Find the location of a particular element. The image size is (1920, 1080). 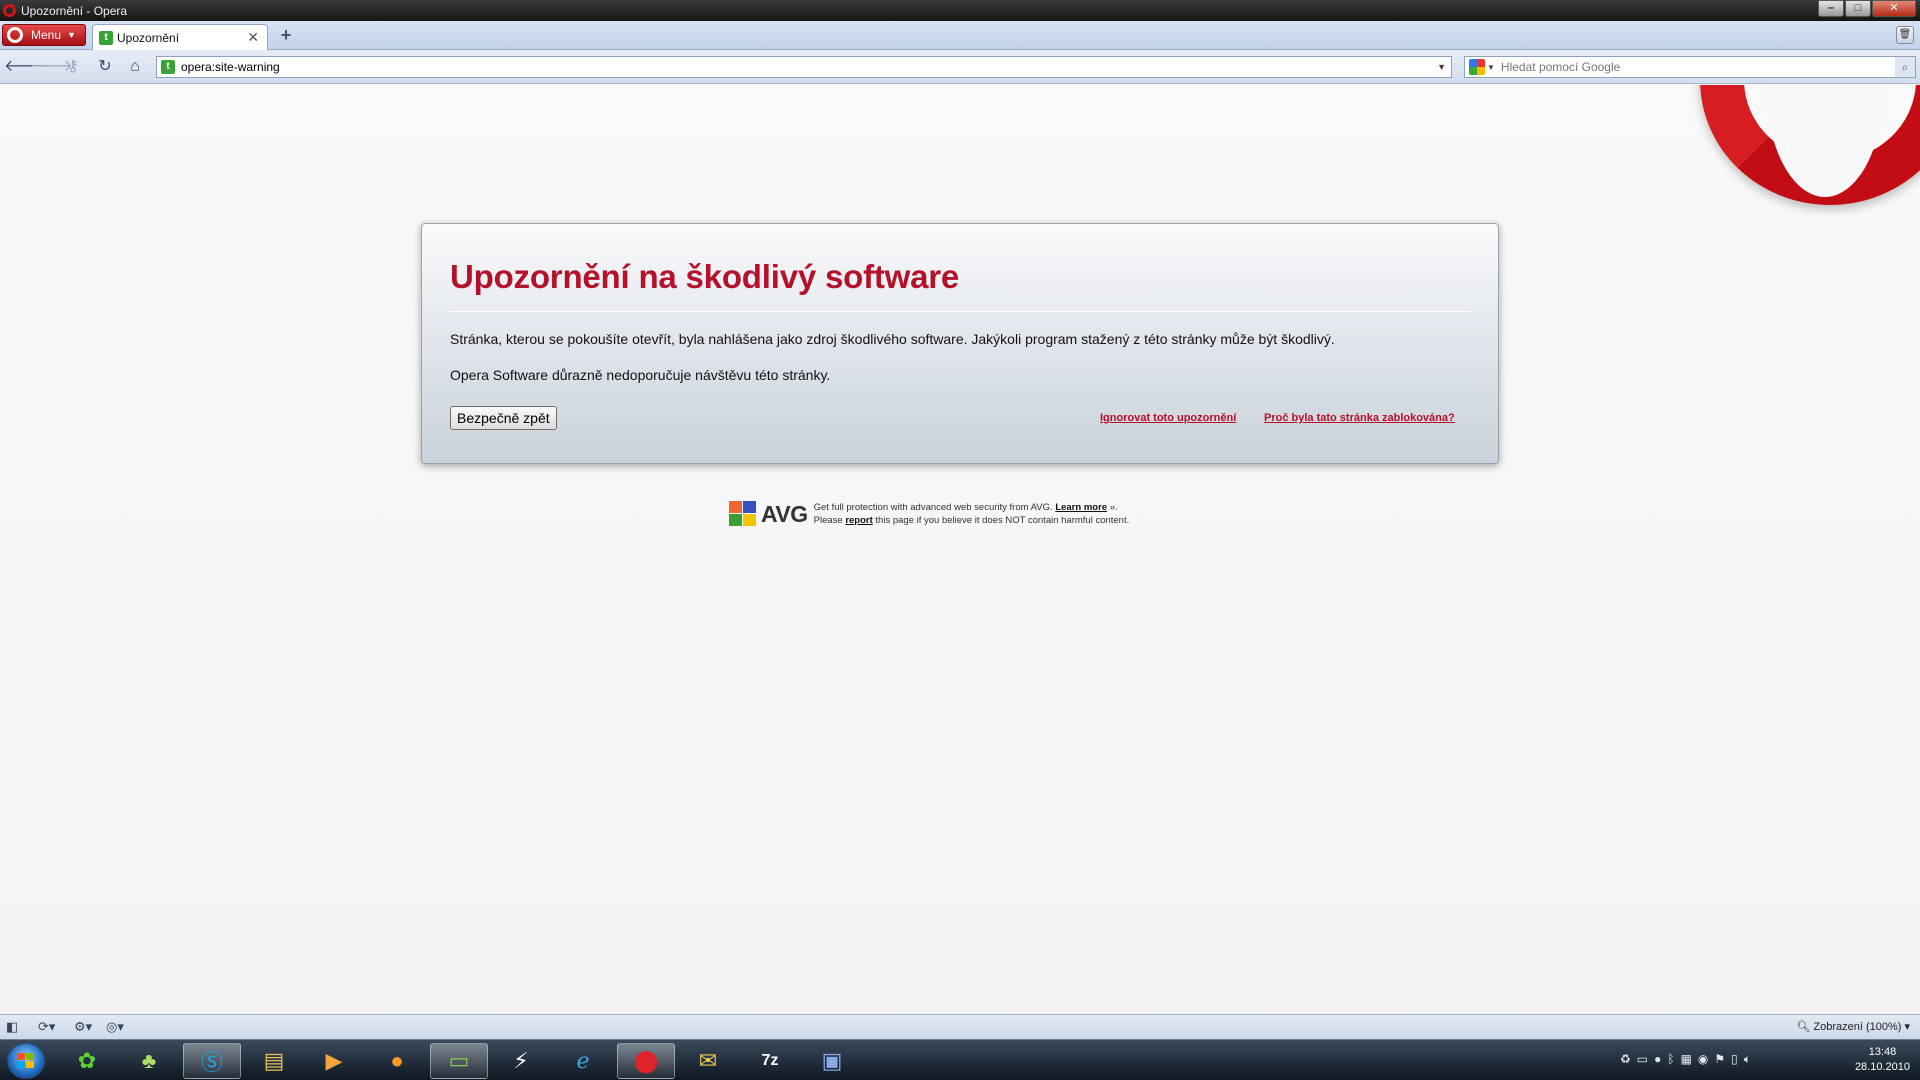

minimize-button: – is located at coordinates (1831, 8).